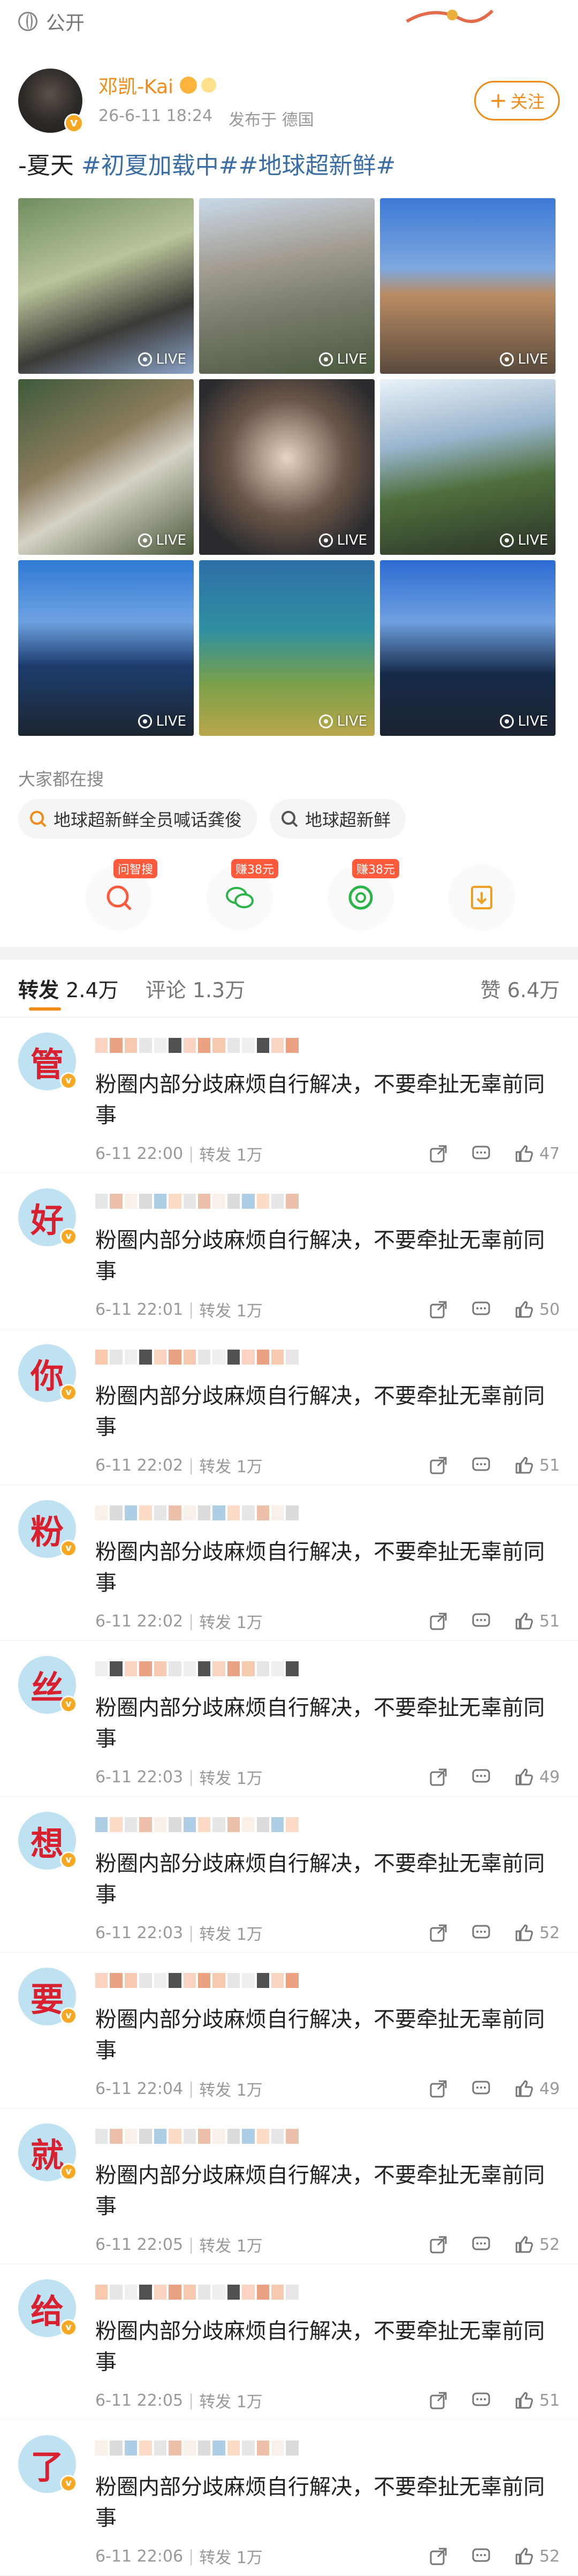 Image resolution: width=578 pixels, height=2576 pixels. Describe the element at coordinates (47, 2308) in the screenshot. I see `commenter-avatar: 给v` at that location.